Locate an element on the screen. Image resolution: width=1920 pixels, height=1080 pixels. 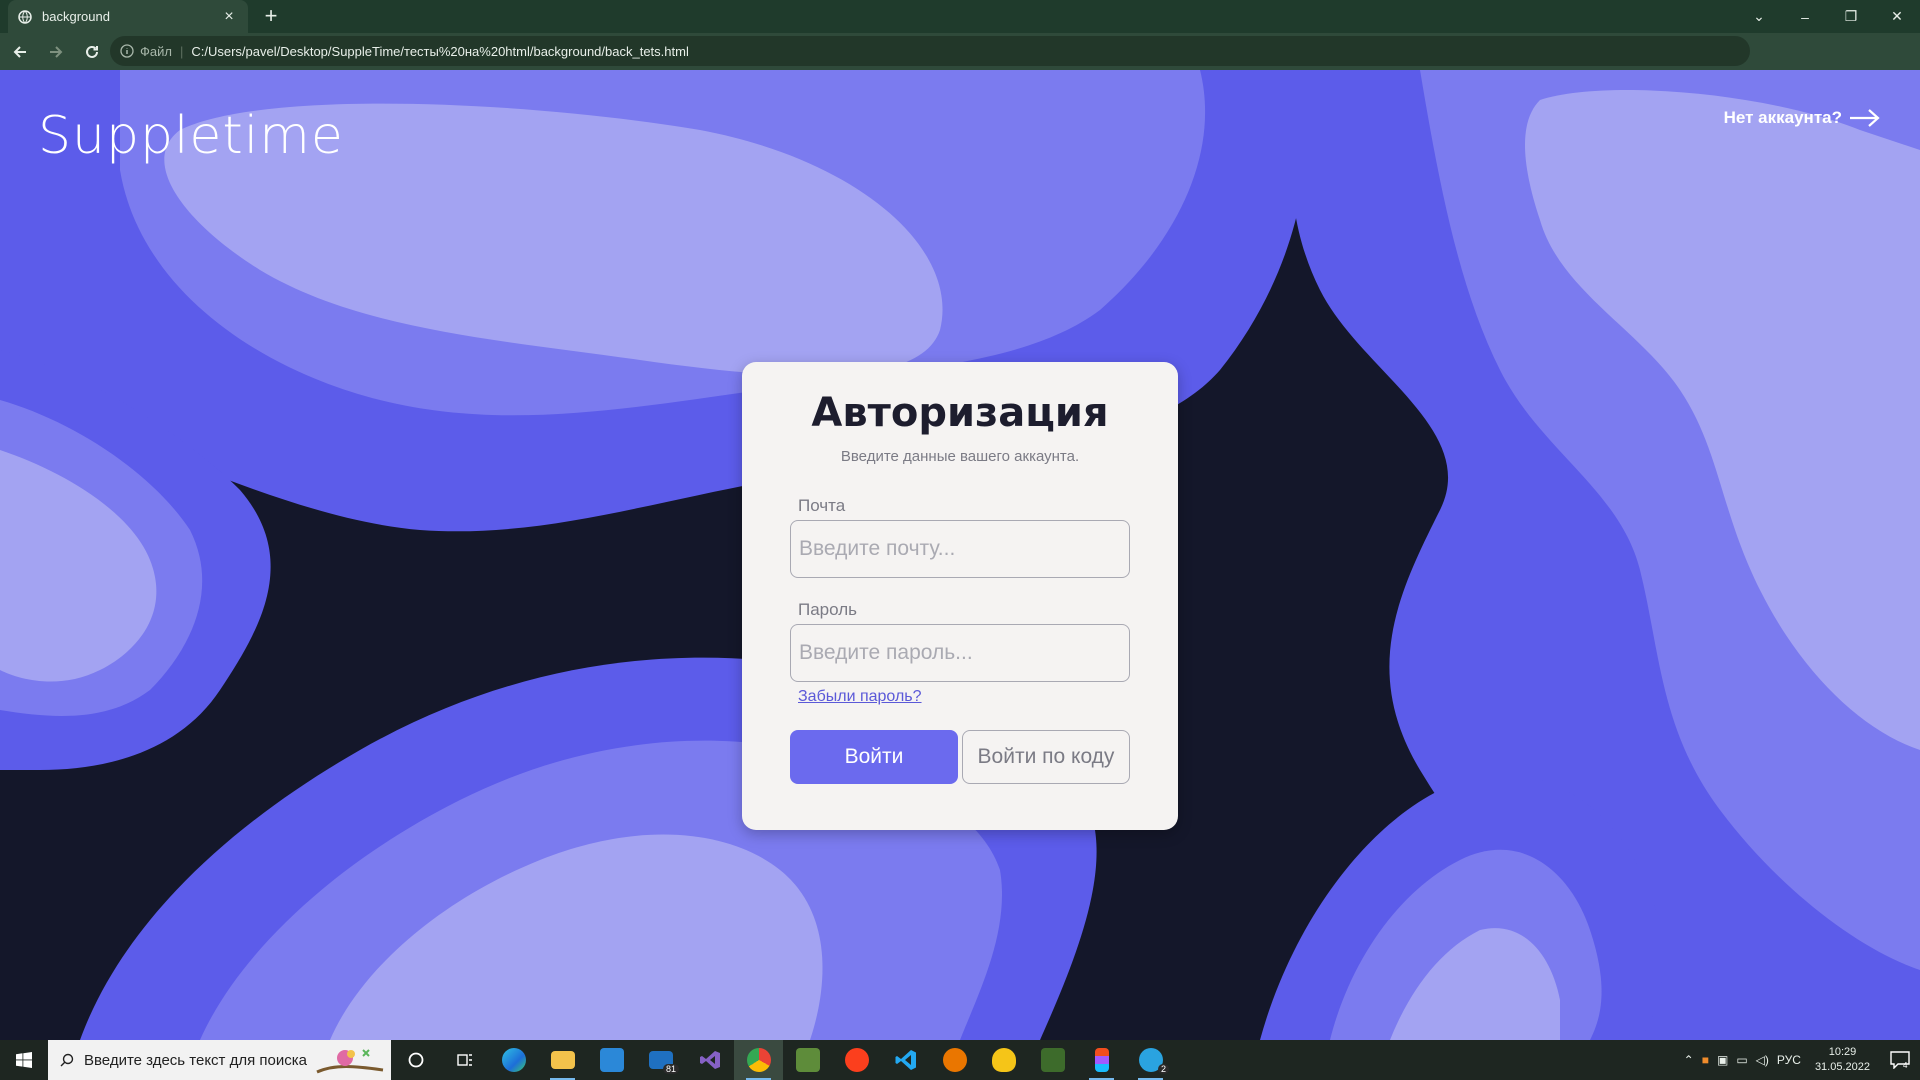
clock: 10:29 31.05.2022 is located at coordinates (1842, 1060).